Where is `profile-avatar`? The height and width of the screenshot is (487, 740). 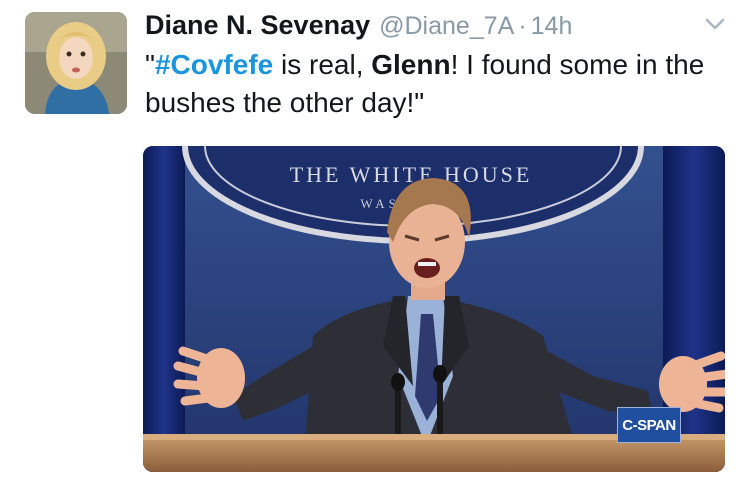
profile-avatar is located at coordinates (76, 63).